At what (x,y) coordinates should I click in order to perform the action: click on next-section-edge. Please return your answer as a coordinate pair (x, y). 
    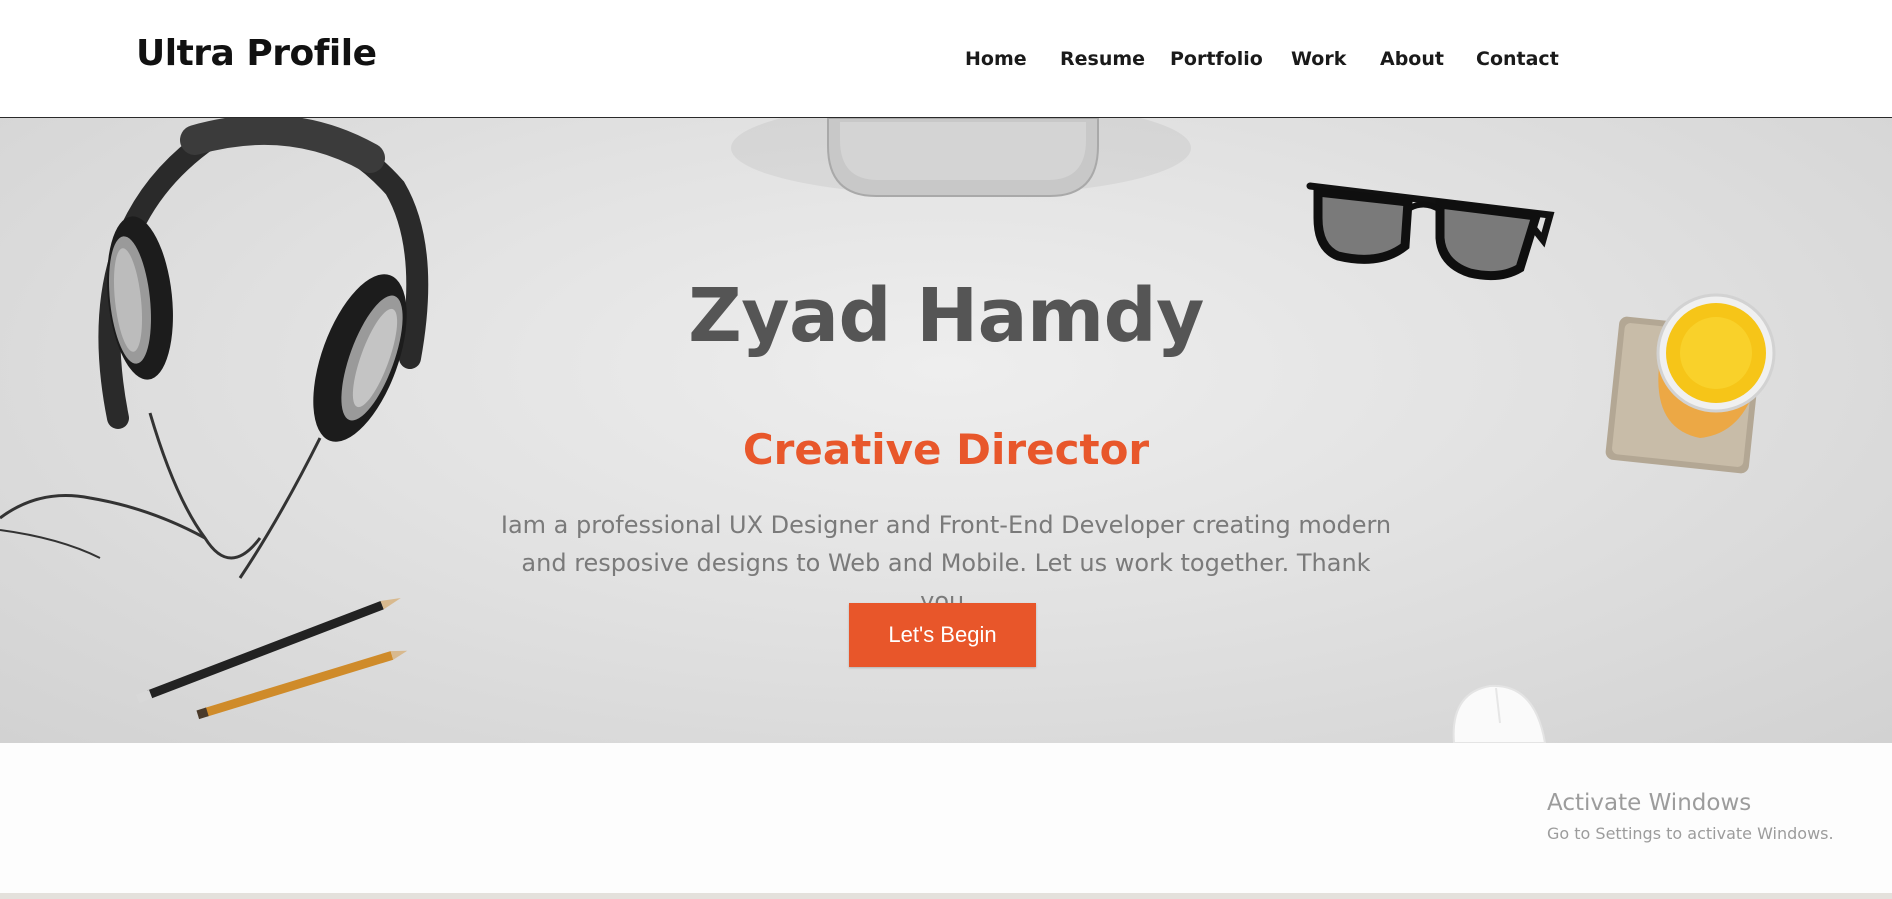
    Looking at the image, I should click on (946, 896).